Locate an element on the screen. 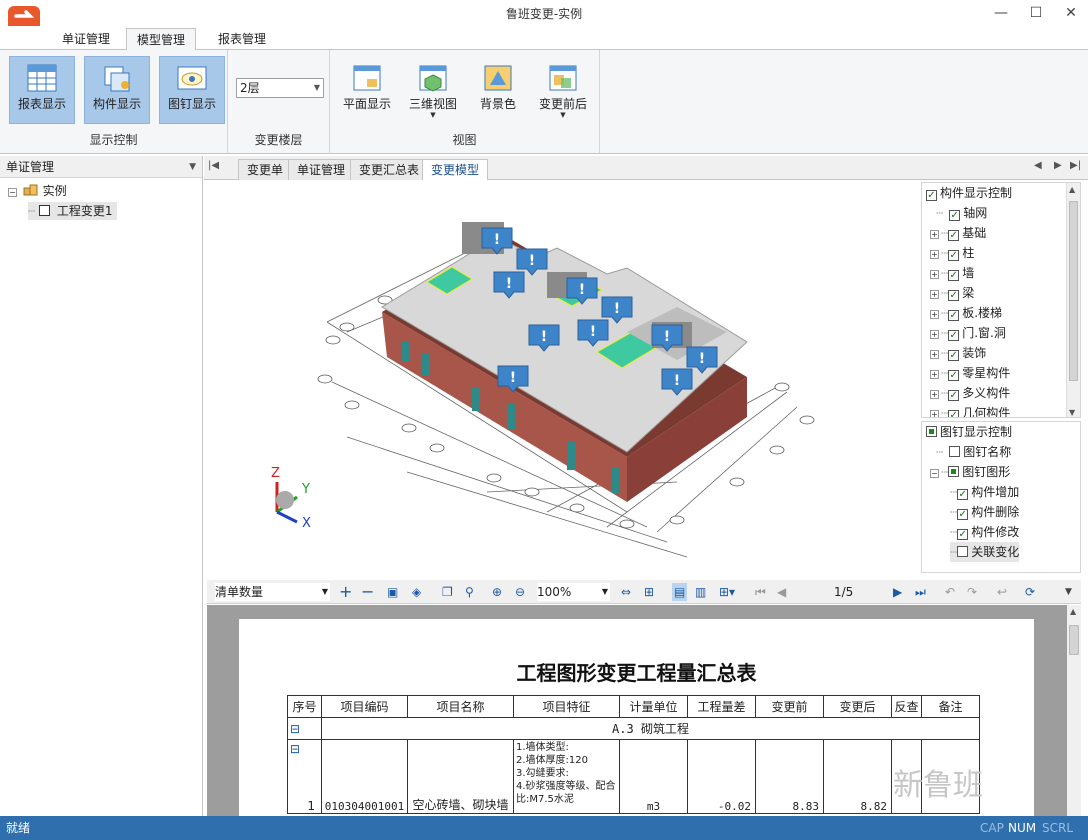 The image size is (1088, 840). undo-icon: ↶ is located at coordinates (950, 592).